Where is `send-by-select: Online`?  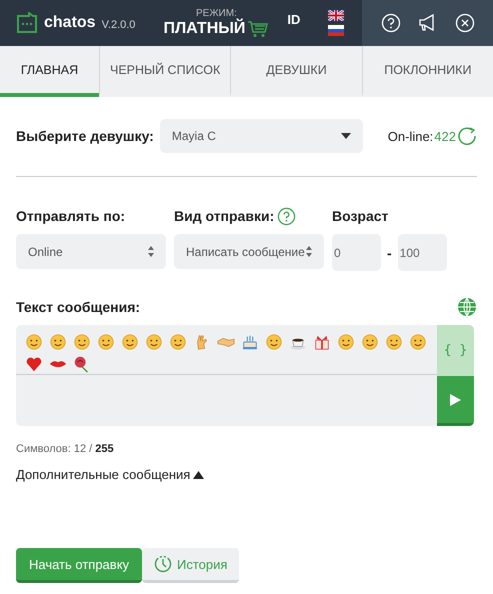 send-by-select: Online is located at coordinates (91, 251).